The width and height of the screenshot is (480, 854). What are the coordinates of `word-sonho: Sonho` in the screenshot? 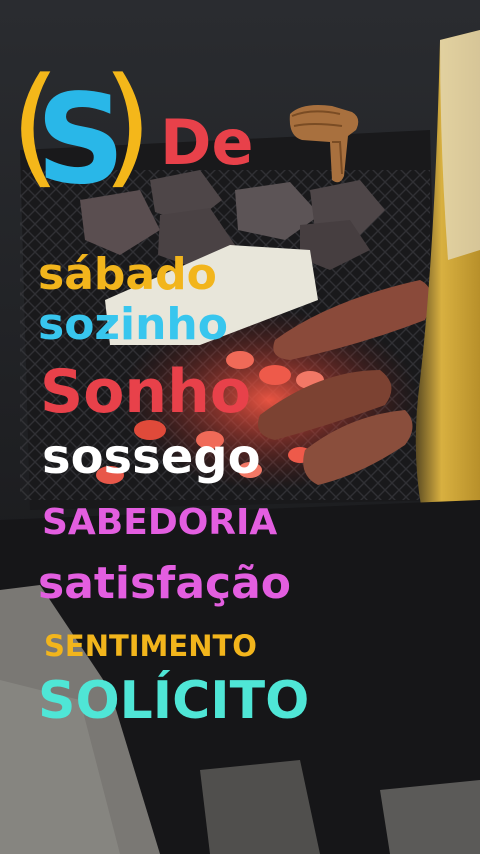 It's located at (146, 392).